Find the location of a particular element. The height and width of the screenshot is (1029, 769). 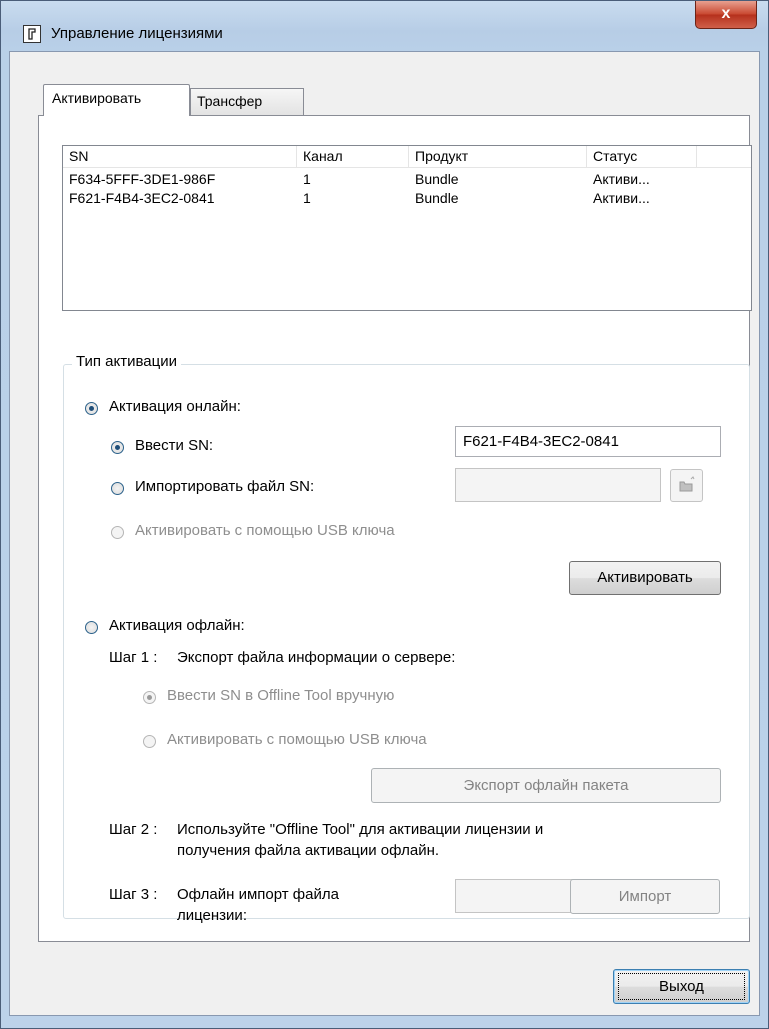

step1-text: Экспорт файла информации о сервере: is located at coordinates (316, 657).